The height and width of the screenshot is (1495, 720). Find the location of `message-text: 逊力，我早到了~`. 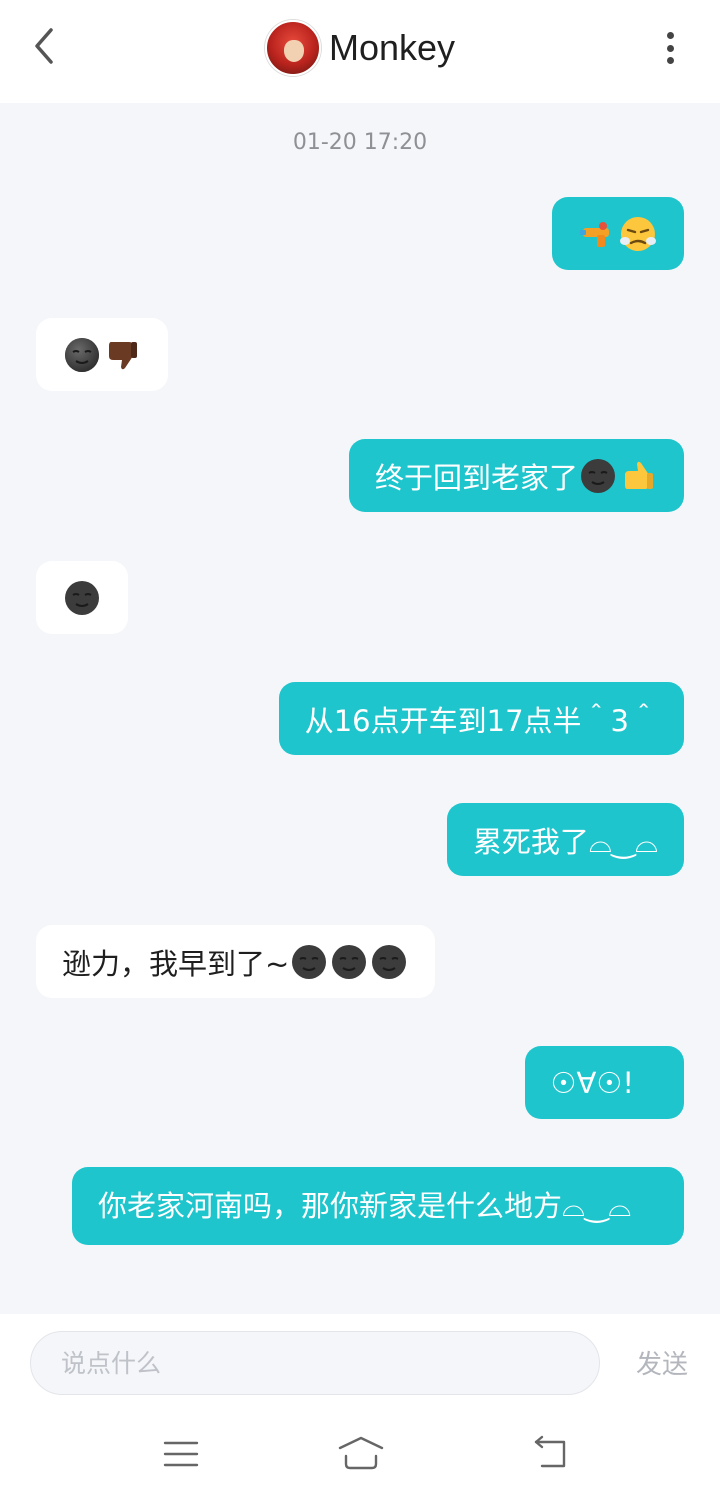

message-text: 逊力，我早到了~ is located at coordinates (176, 963).